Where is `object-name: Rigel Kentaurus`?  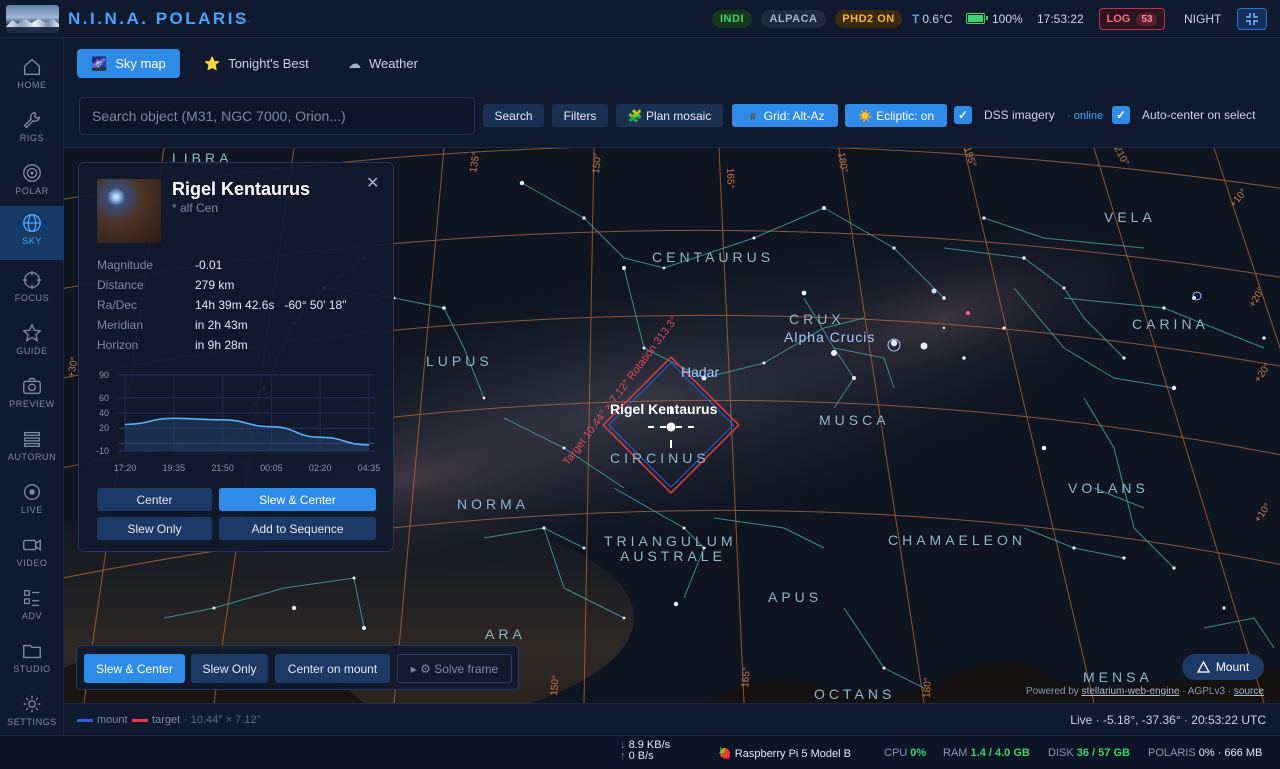 object-name: Rigel Kentaurus is located at coordinates (241, 189).